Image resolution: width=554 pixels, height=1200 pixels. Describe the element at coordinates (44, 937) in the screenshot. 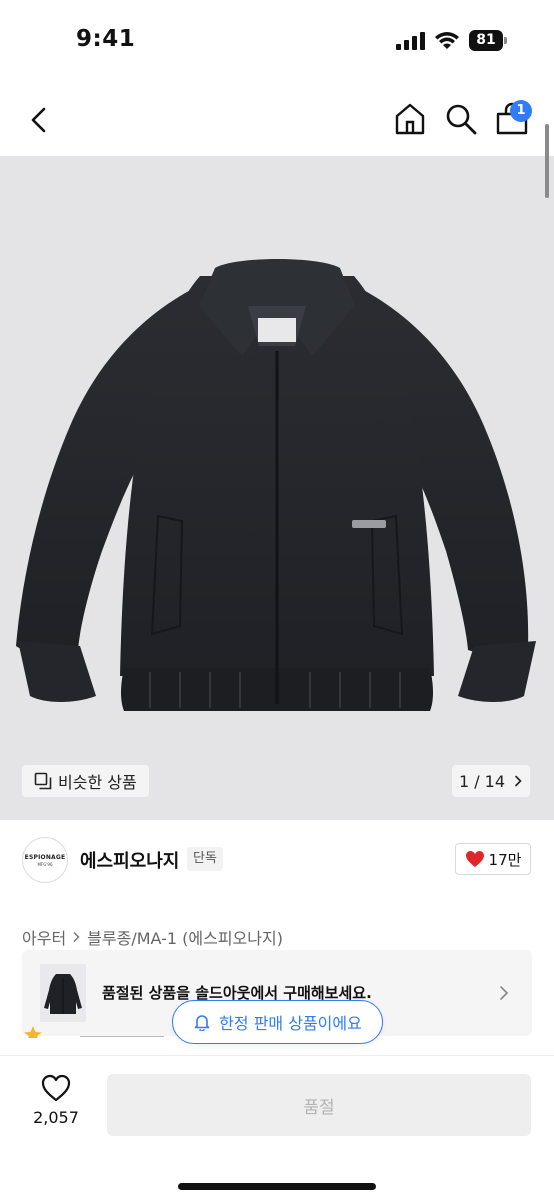

I see `breadcrumb-level1: 아우터` at that location.